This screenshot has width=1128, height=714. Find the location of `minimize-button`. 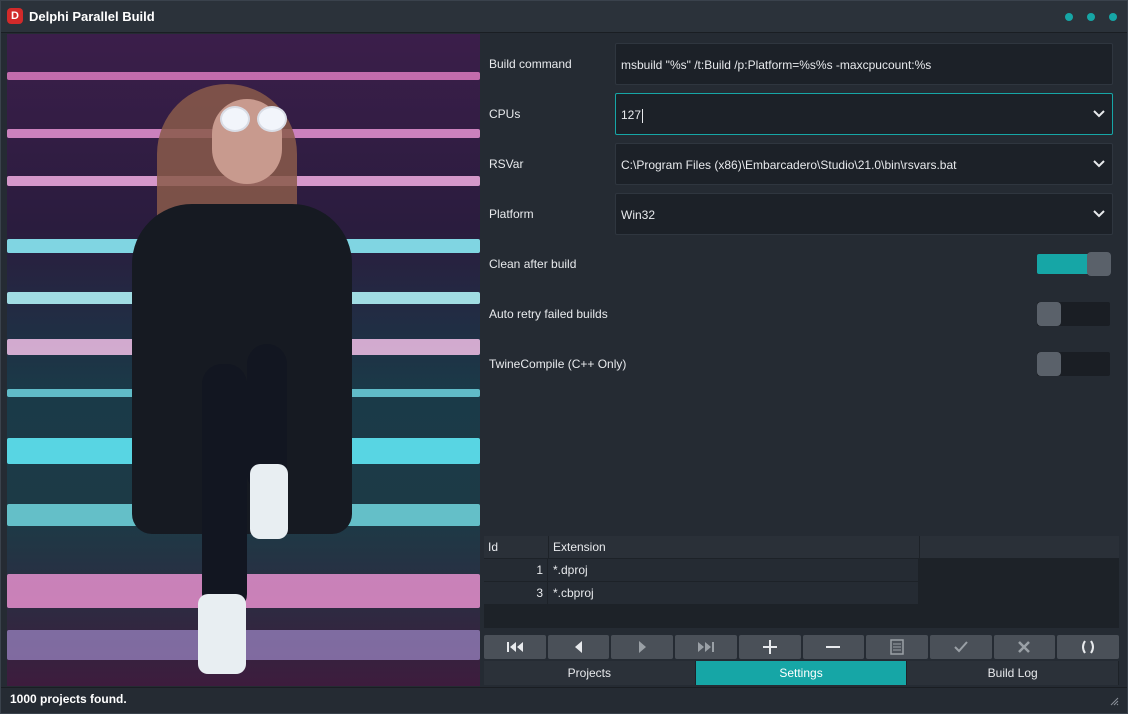

minimize-button is located at coordinates (1069, 17).